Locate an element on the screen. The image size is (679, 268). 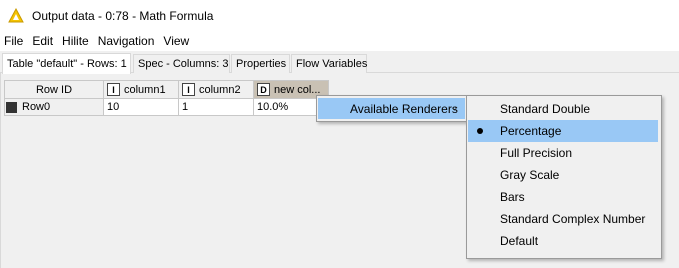
renderer-bars: Bars is located at coordinates (564, 197).